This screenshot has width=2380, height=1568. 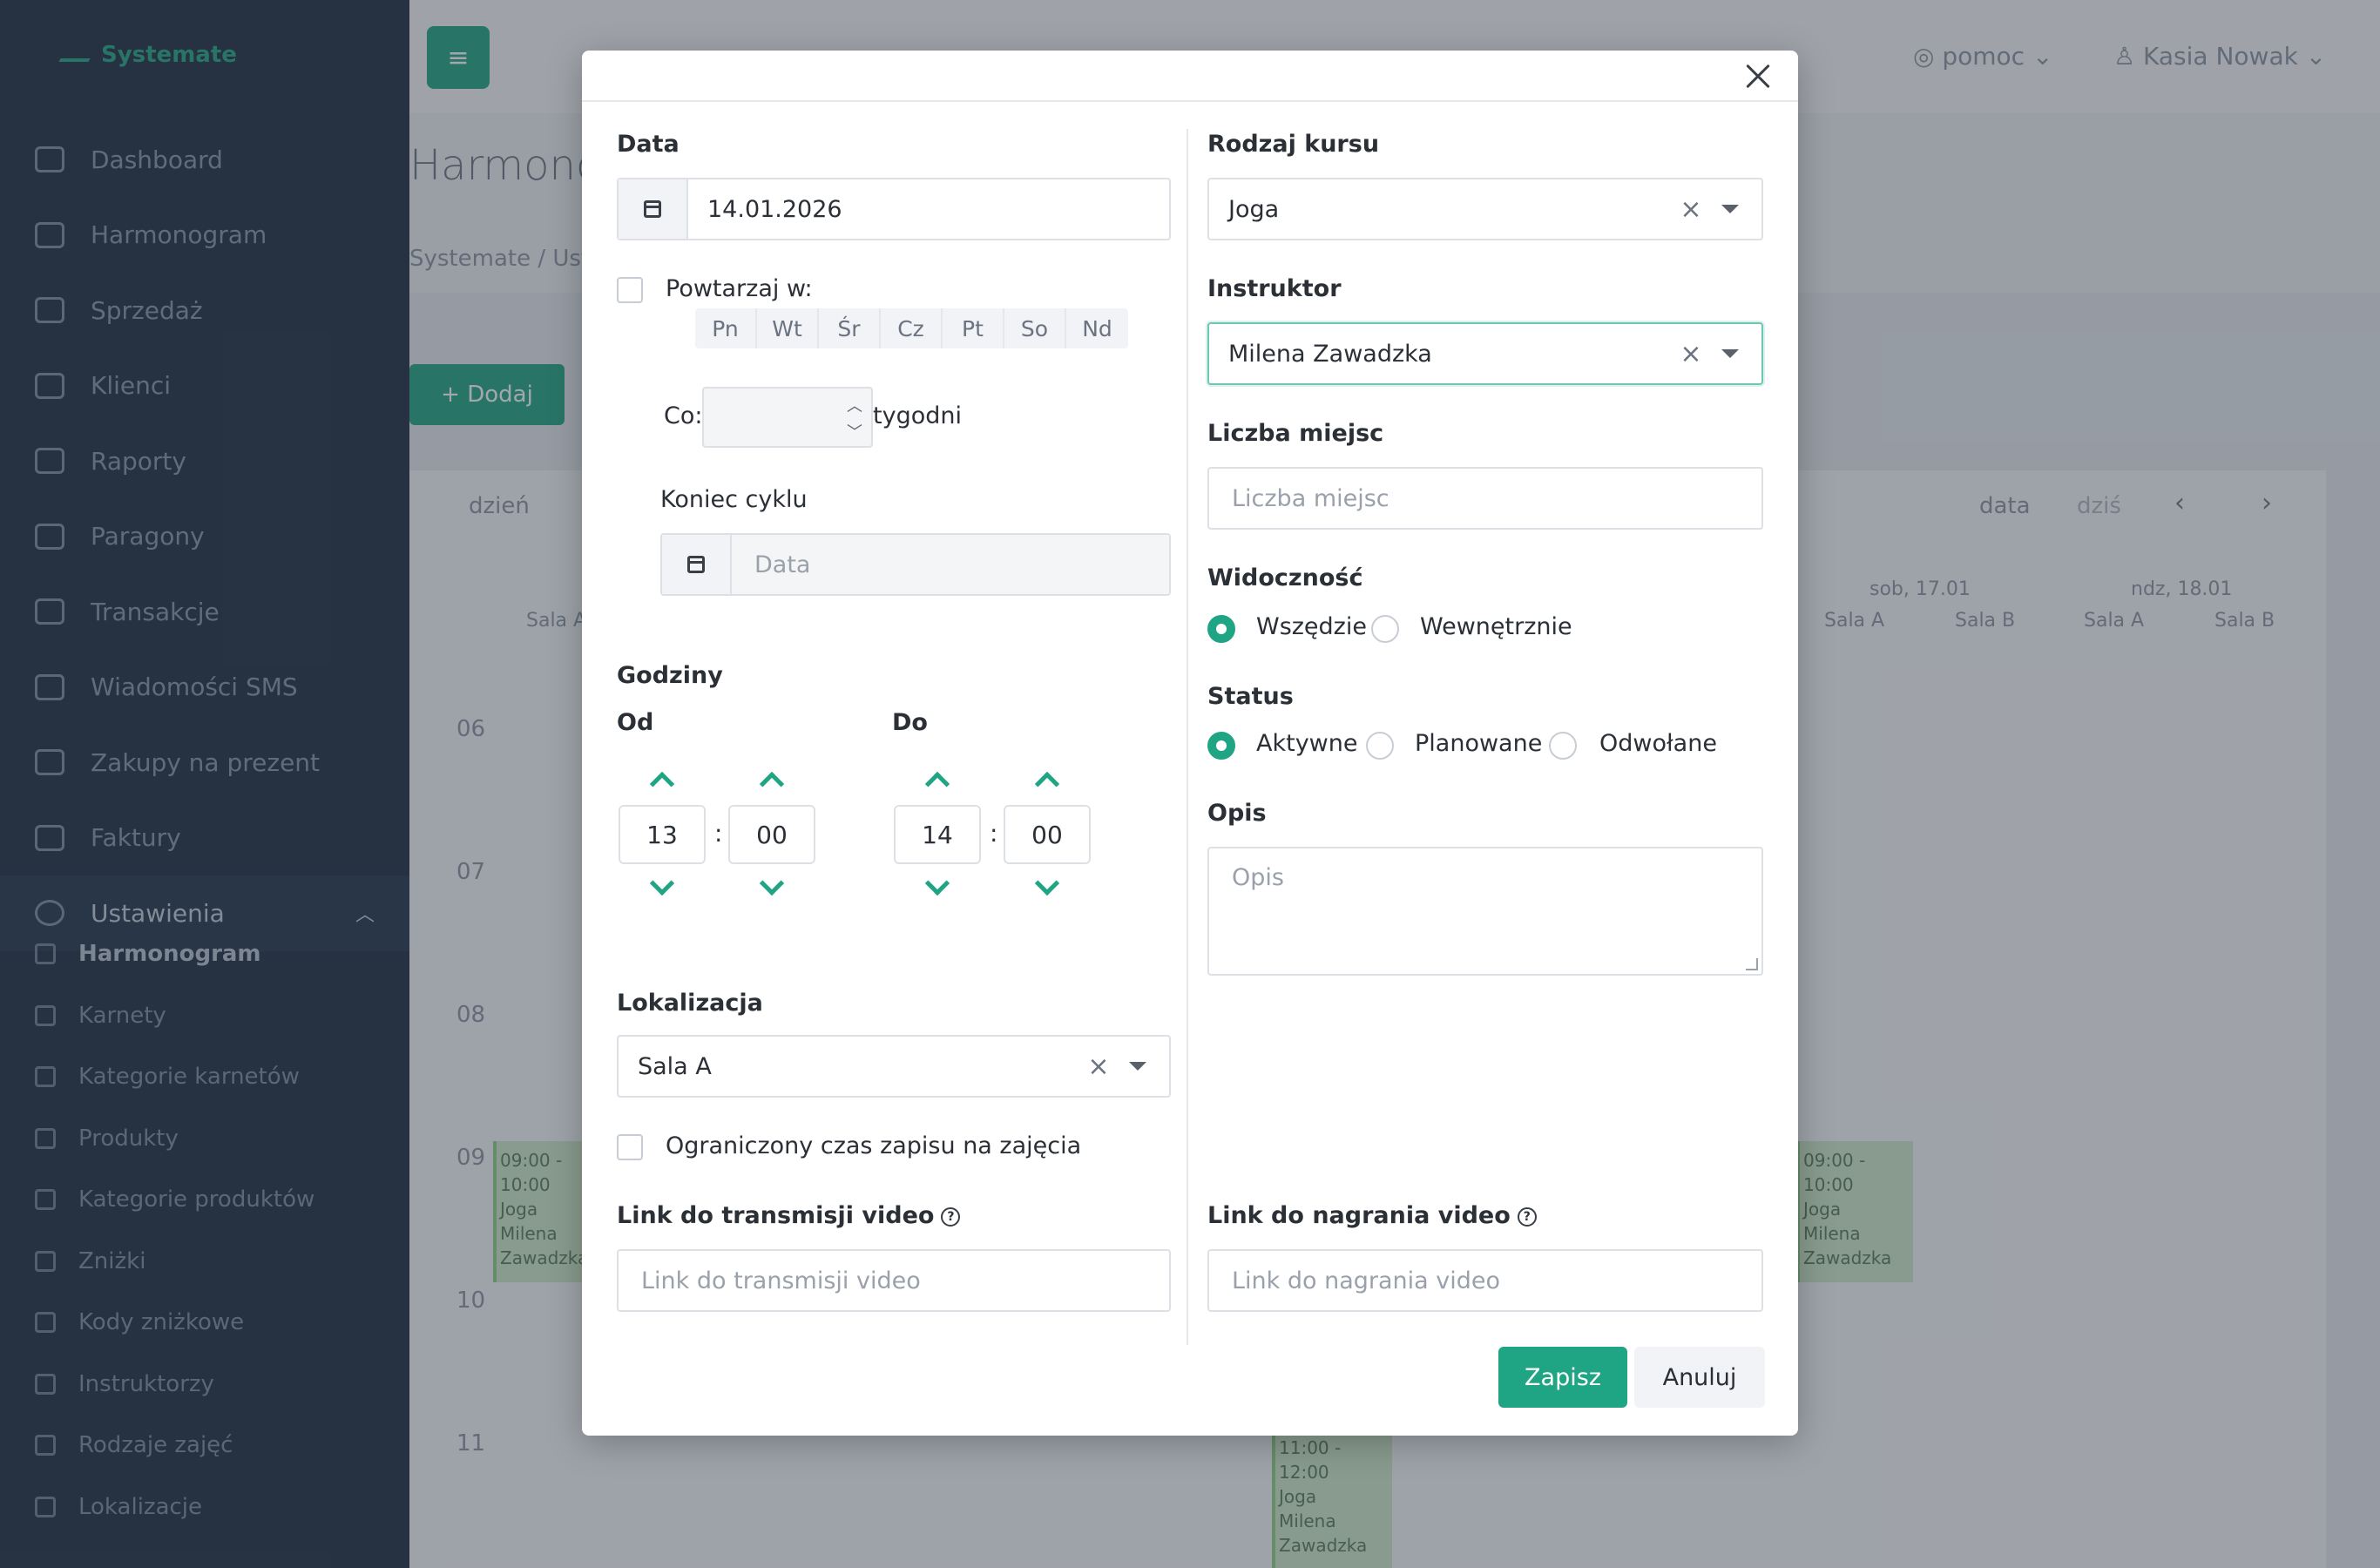 What do you see at coordinates (1562, 1378) in the screenshot?
I see `save-button: Zapisz` at bounding box center [1562, 1378].